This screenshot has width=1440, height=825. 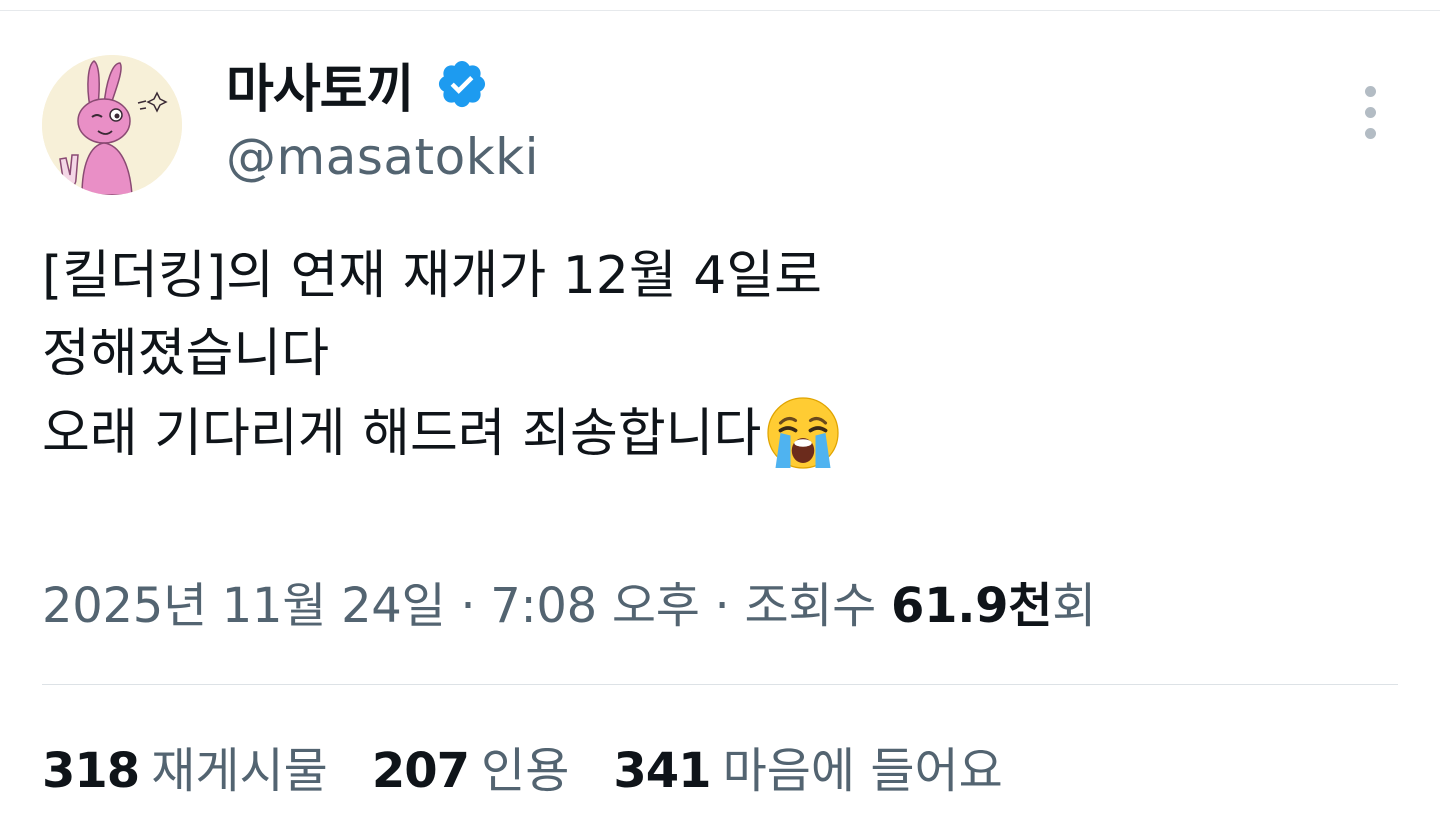 What do you see at coordinates (91, 771) in the screenshot?
I see `reposts-count: 318` at bounding box center [91, 771].